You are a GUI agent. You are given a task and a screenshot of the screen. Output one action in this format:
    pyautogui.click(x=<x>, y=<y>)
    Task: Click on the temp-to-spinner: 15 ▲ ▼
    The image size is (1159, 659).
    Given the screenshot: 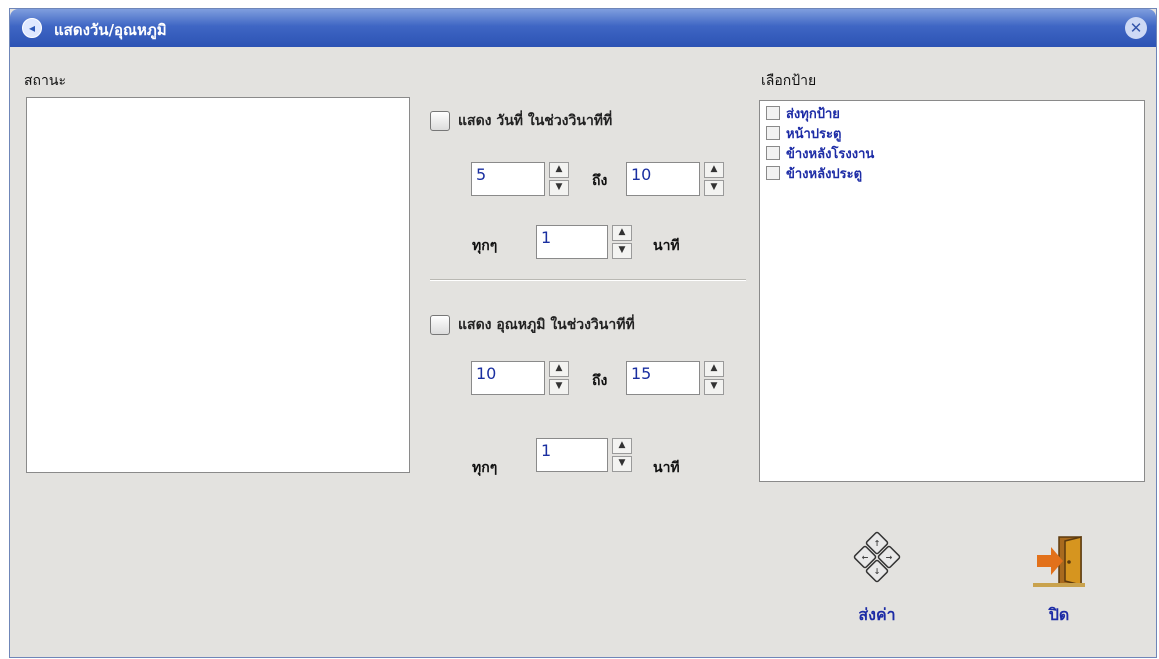 What is the action you would take?
    pyautogui.click(x=675, y=378)
    